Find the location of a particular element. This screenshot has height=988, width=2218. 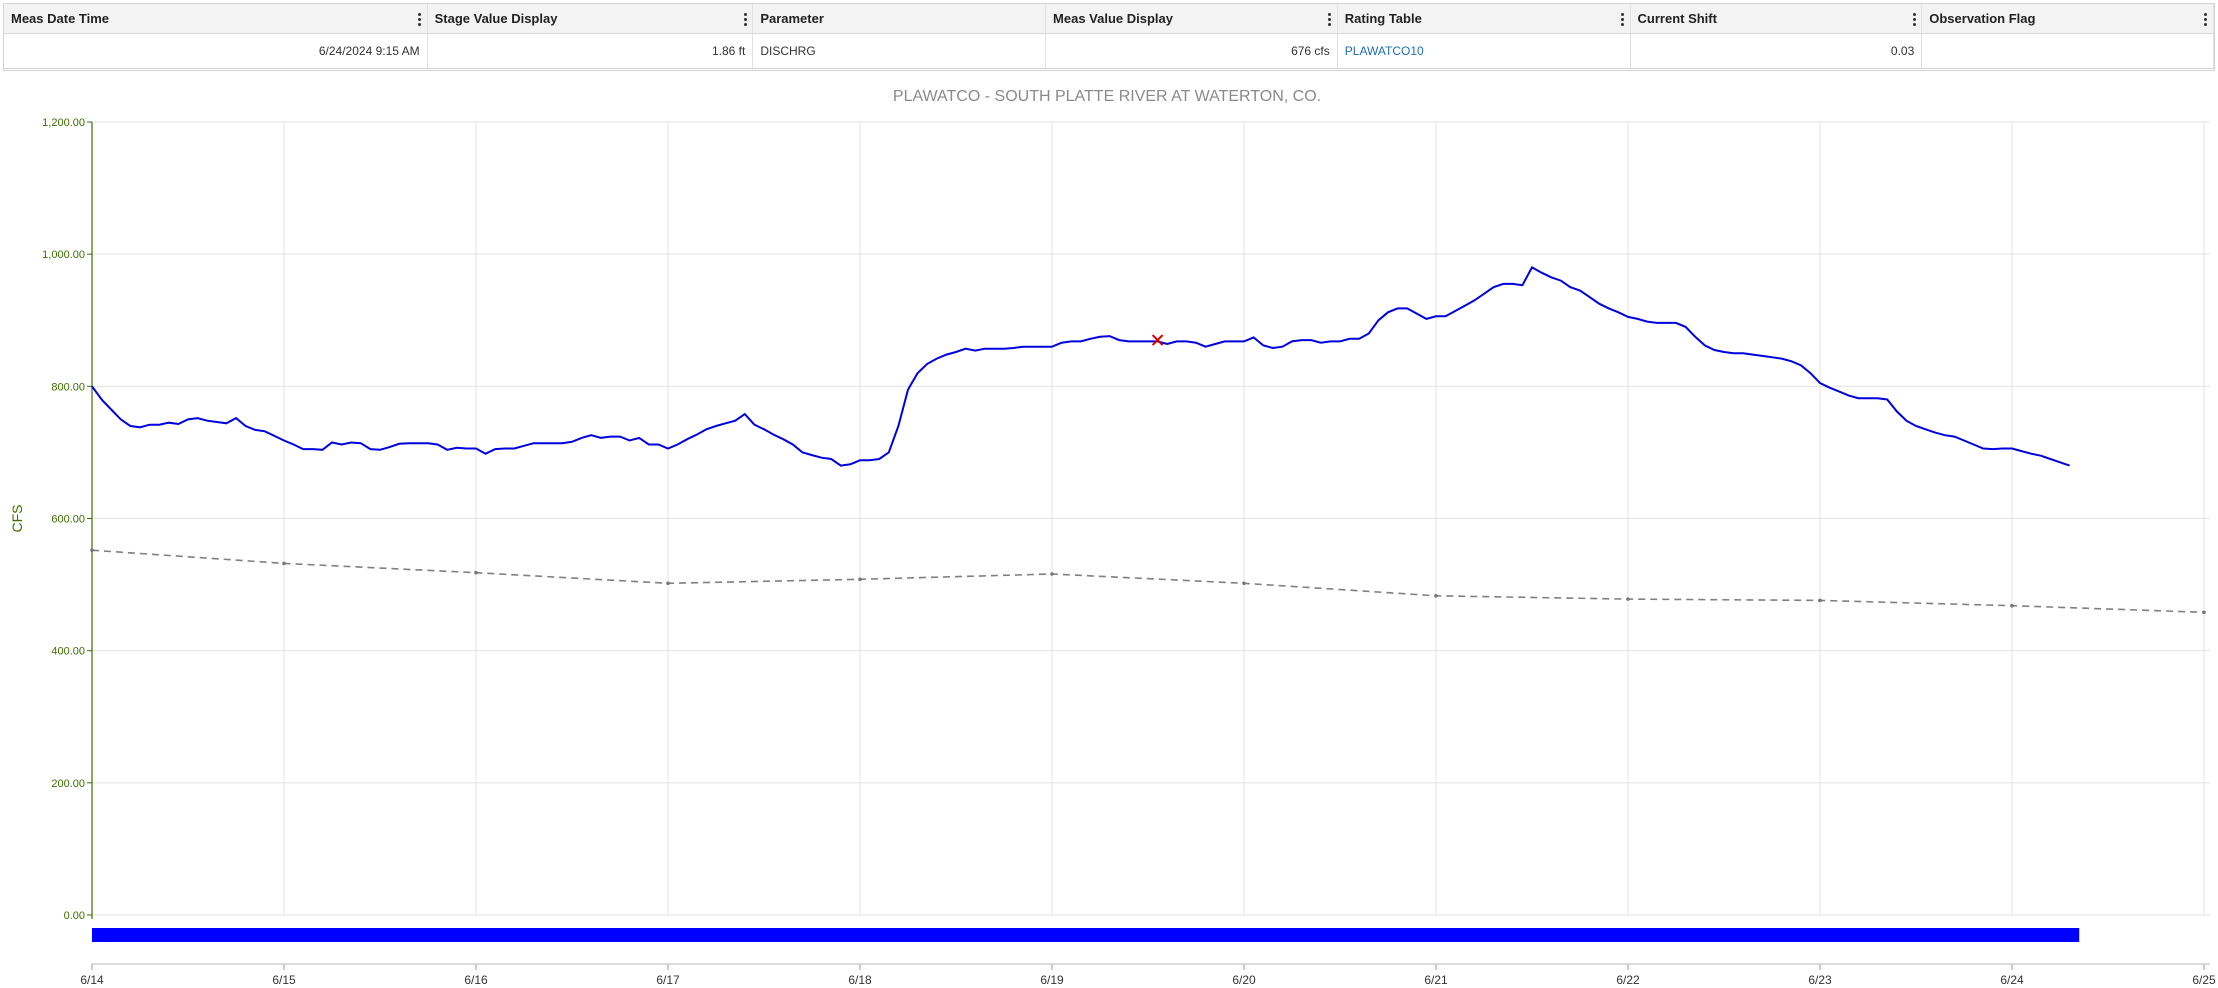

cell-rating-table-link: PLAWATCO10 is located at coordinates (1484, 51).